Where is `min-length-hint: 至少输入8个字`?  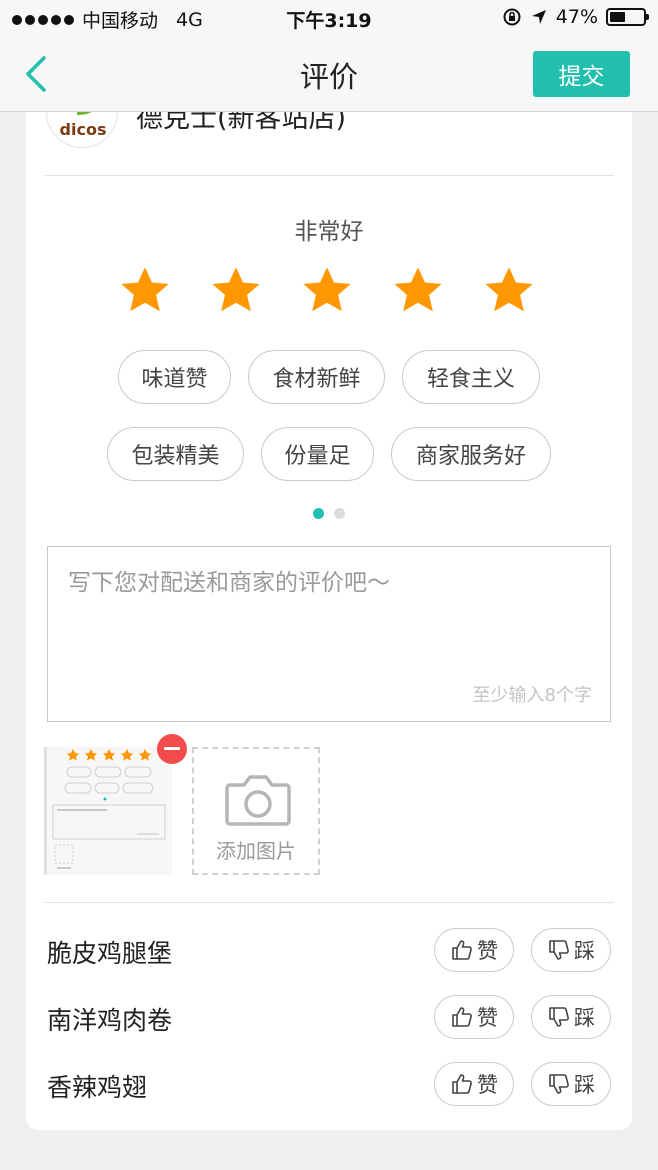
min-length-hint: 至少输入8个字 is located at coordinates (532, 695).